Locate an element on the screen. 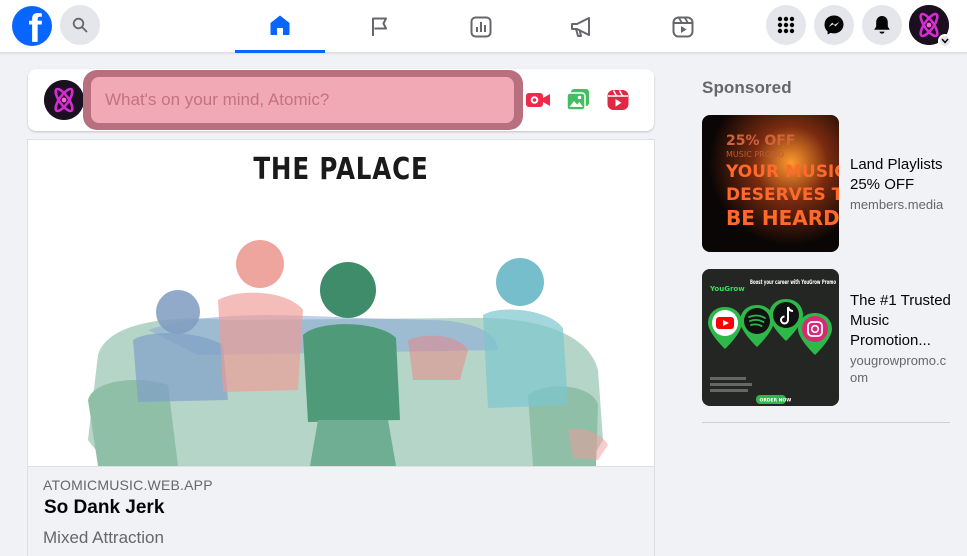 The width and height of the screenshot is (967, 556). link-title: So Dank Jerk is located at coordinates (104, 507).